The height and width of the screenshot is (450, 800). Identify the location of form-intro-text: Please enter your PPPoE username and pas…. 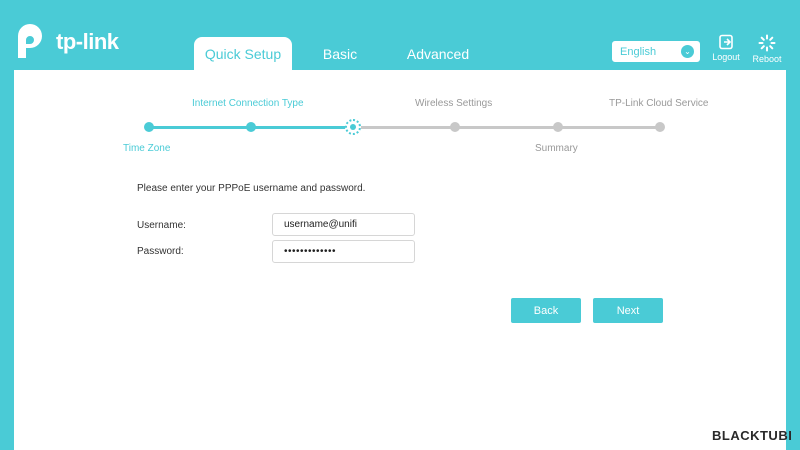
(251, 188).